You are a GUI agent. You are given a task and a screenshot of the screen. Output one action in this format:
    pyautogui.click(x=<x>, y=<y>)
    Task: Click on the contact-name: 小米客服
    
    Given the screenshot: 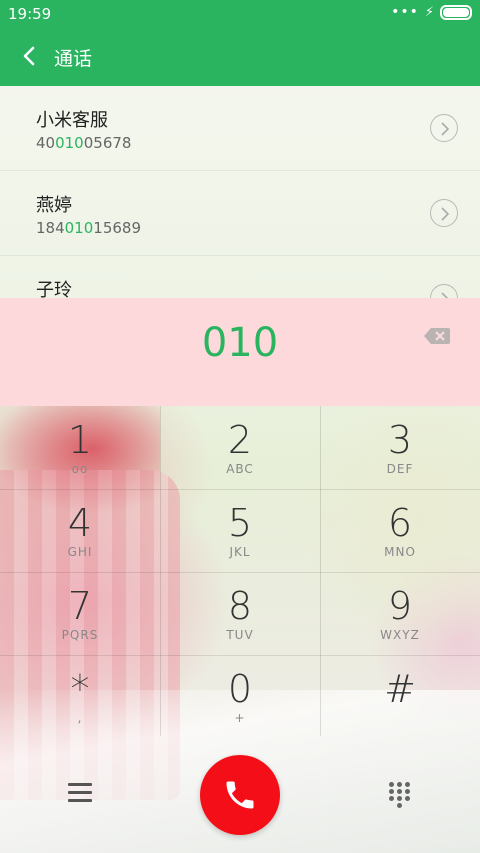 What is the action you would take?
    pyautogui.click(x=72, y=120)
    